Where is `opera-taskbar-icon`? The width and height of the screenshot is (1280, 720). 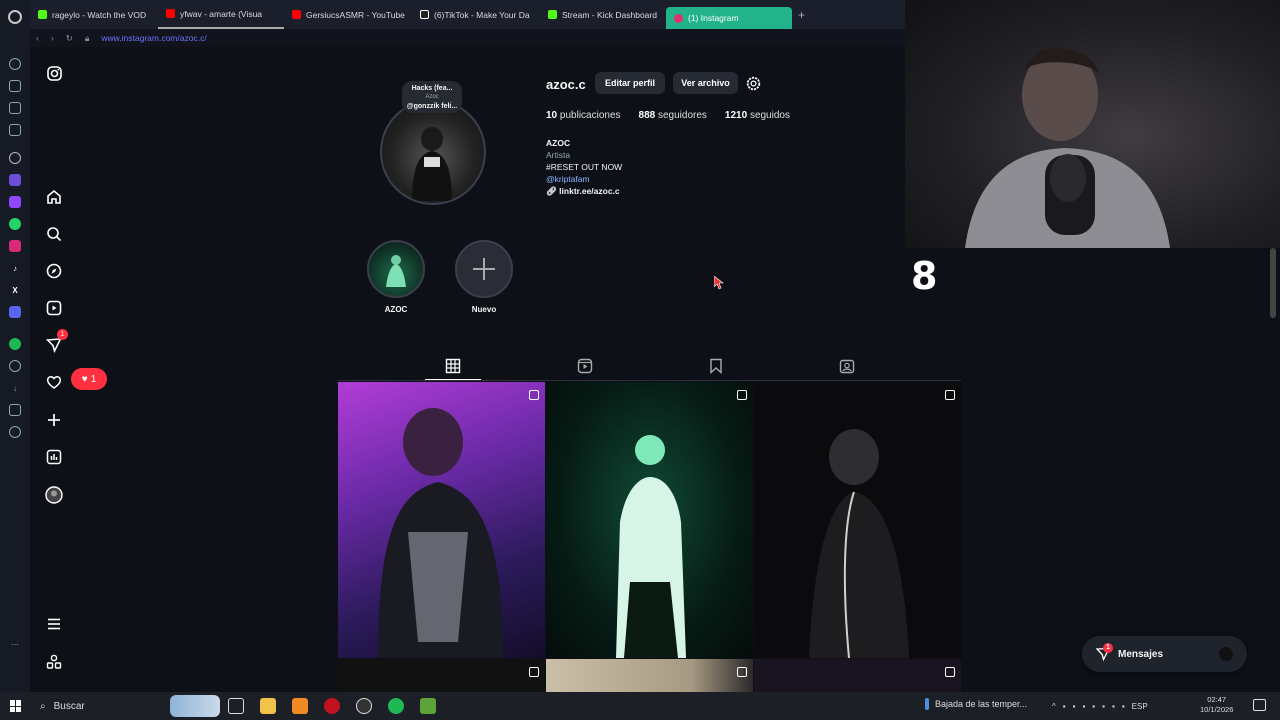 opera-taskbar-icon is located at coordinates (332, 706).